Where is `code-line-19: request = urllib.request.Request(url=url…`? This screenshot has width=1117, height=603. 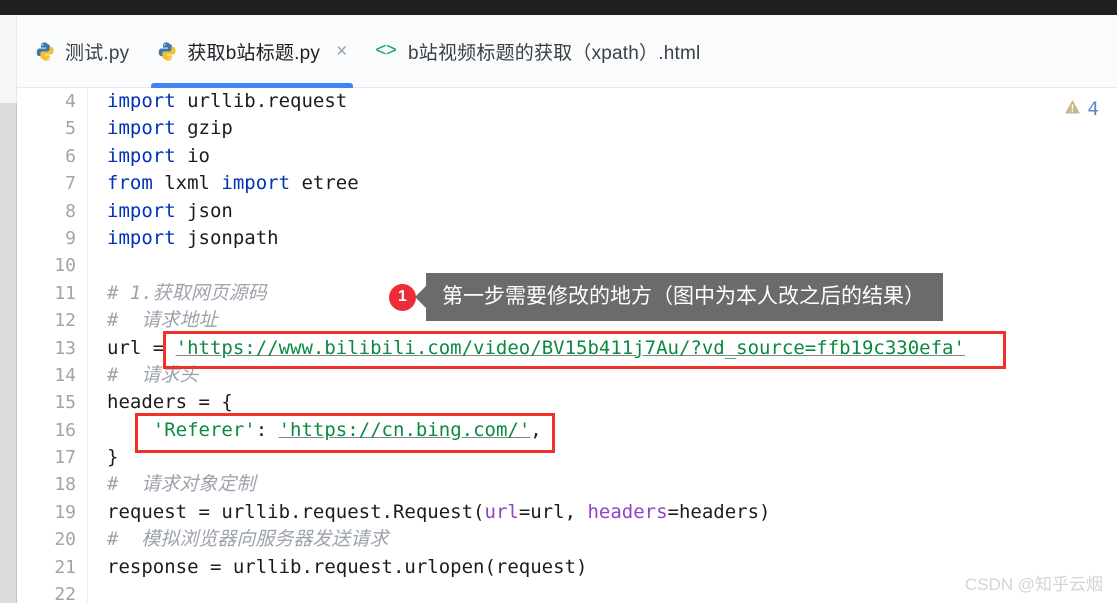 code-line-19: request = urllib.request.Request(url=url… is located at coordinates (612, 512).